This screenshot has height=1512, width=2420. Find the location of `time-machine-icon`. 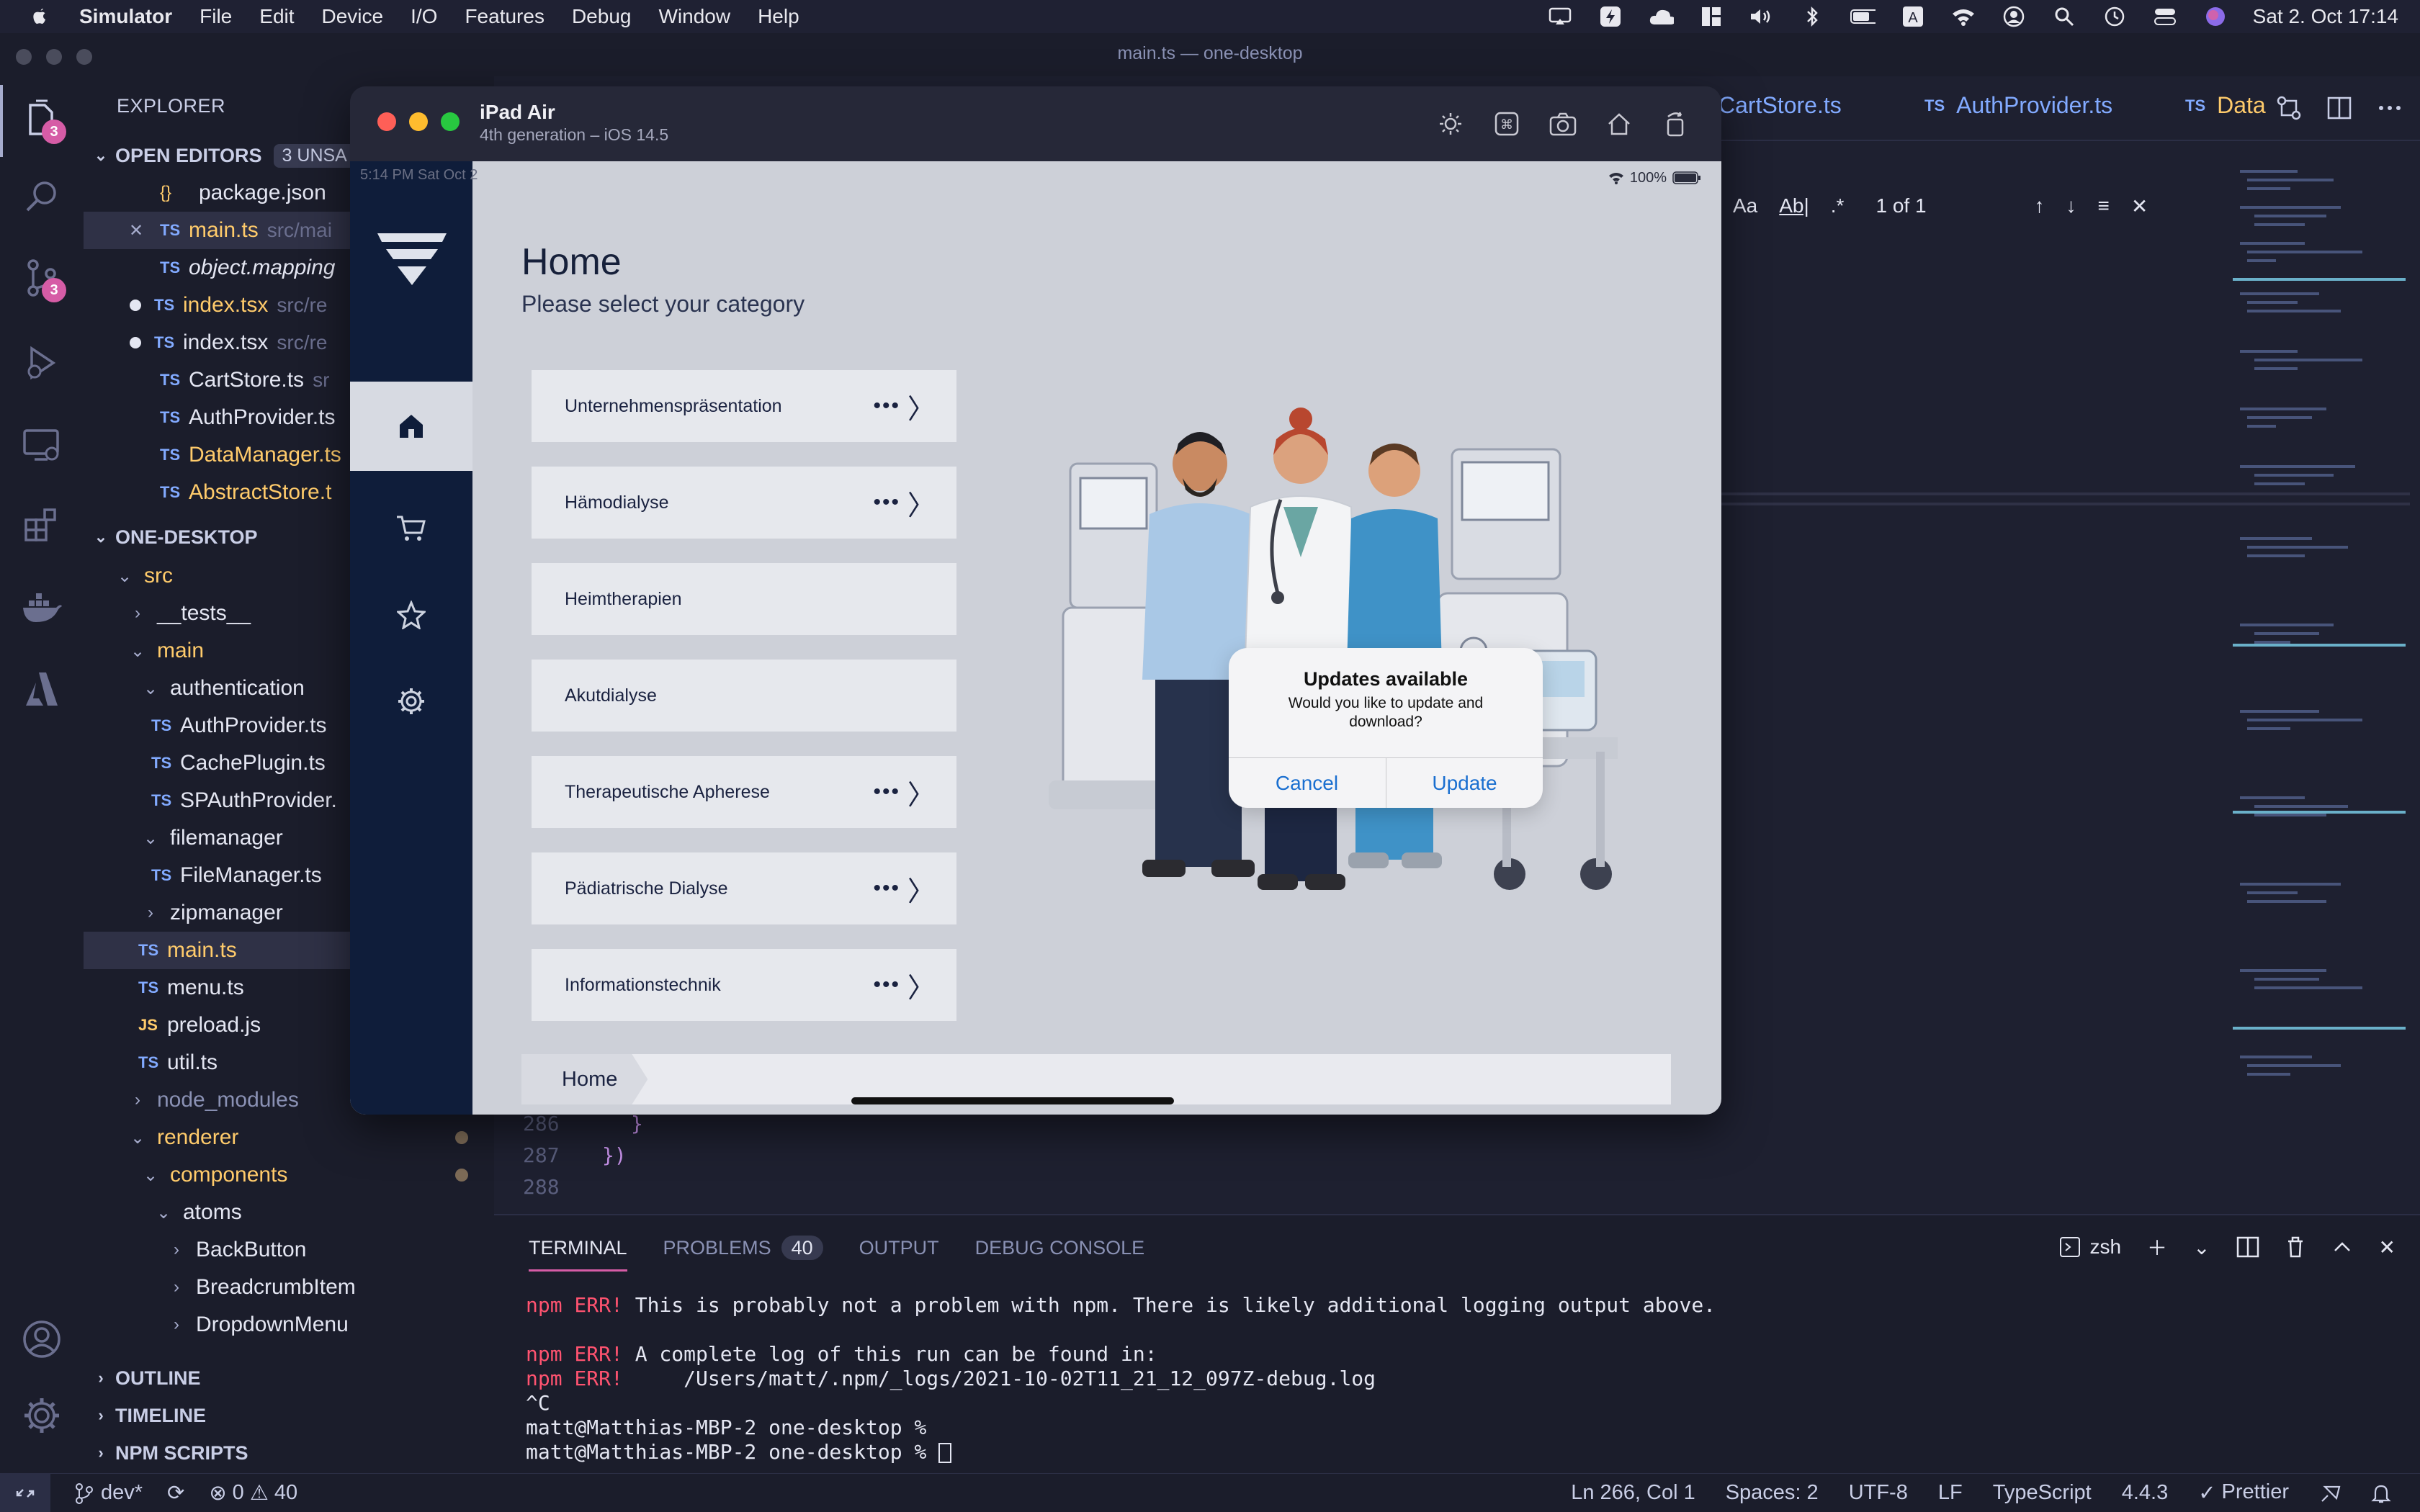

time-machine-icon is located at coordinates (2115, 16).